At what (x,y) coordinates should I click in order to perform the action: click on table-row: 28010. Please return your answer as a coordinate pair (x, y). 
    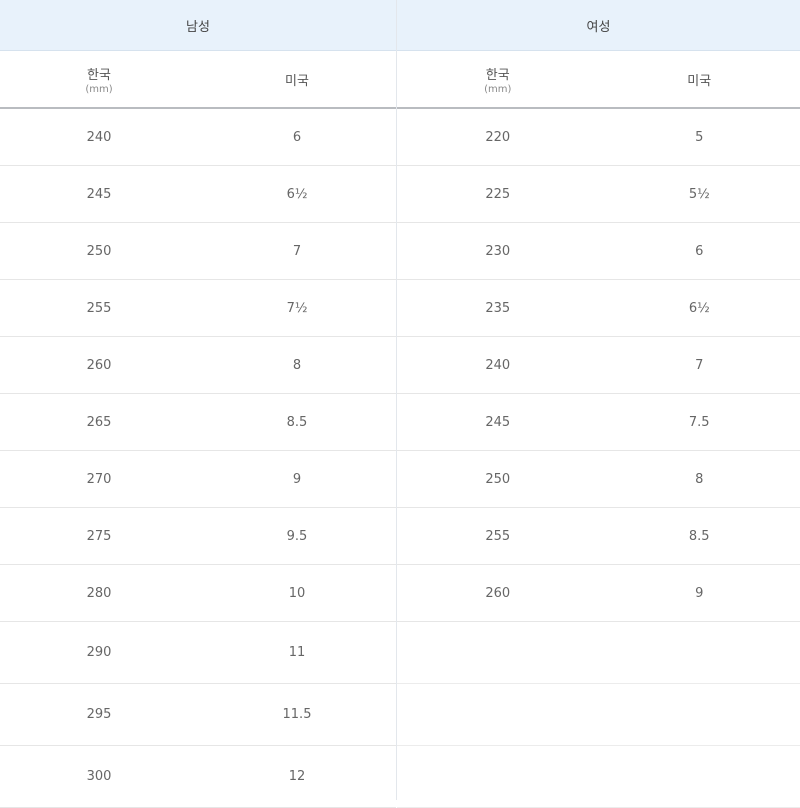
    Looking at the image, I should click on (198, 593).